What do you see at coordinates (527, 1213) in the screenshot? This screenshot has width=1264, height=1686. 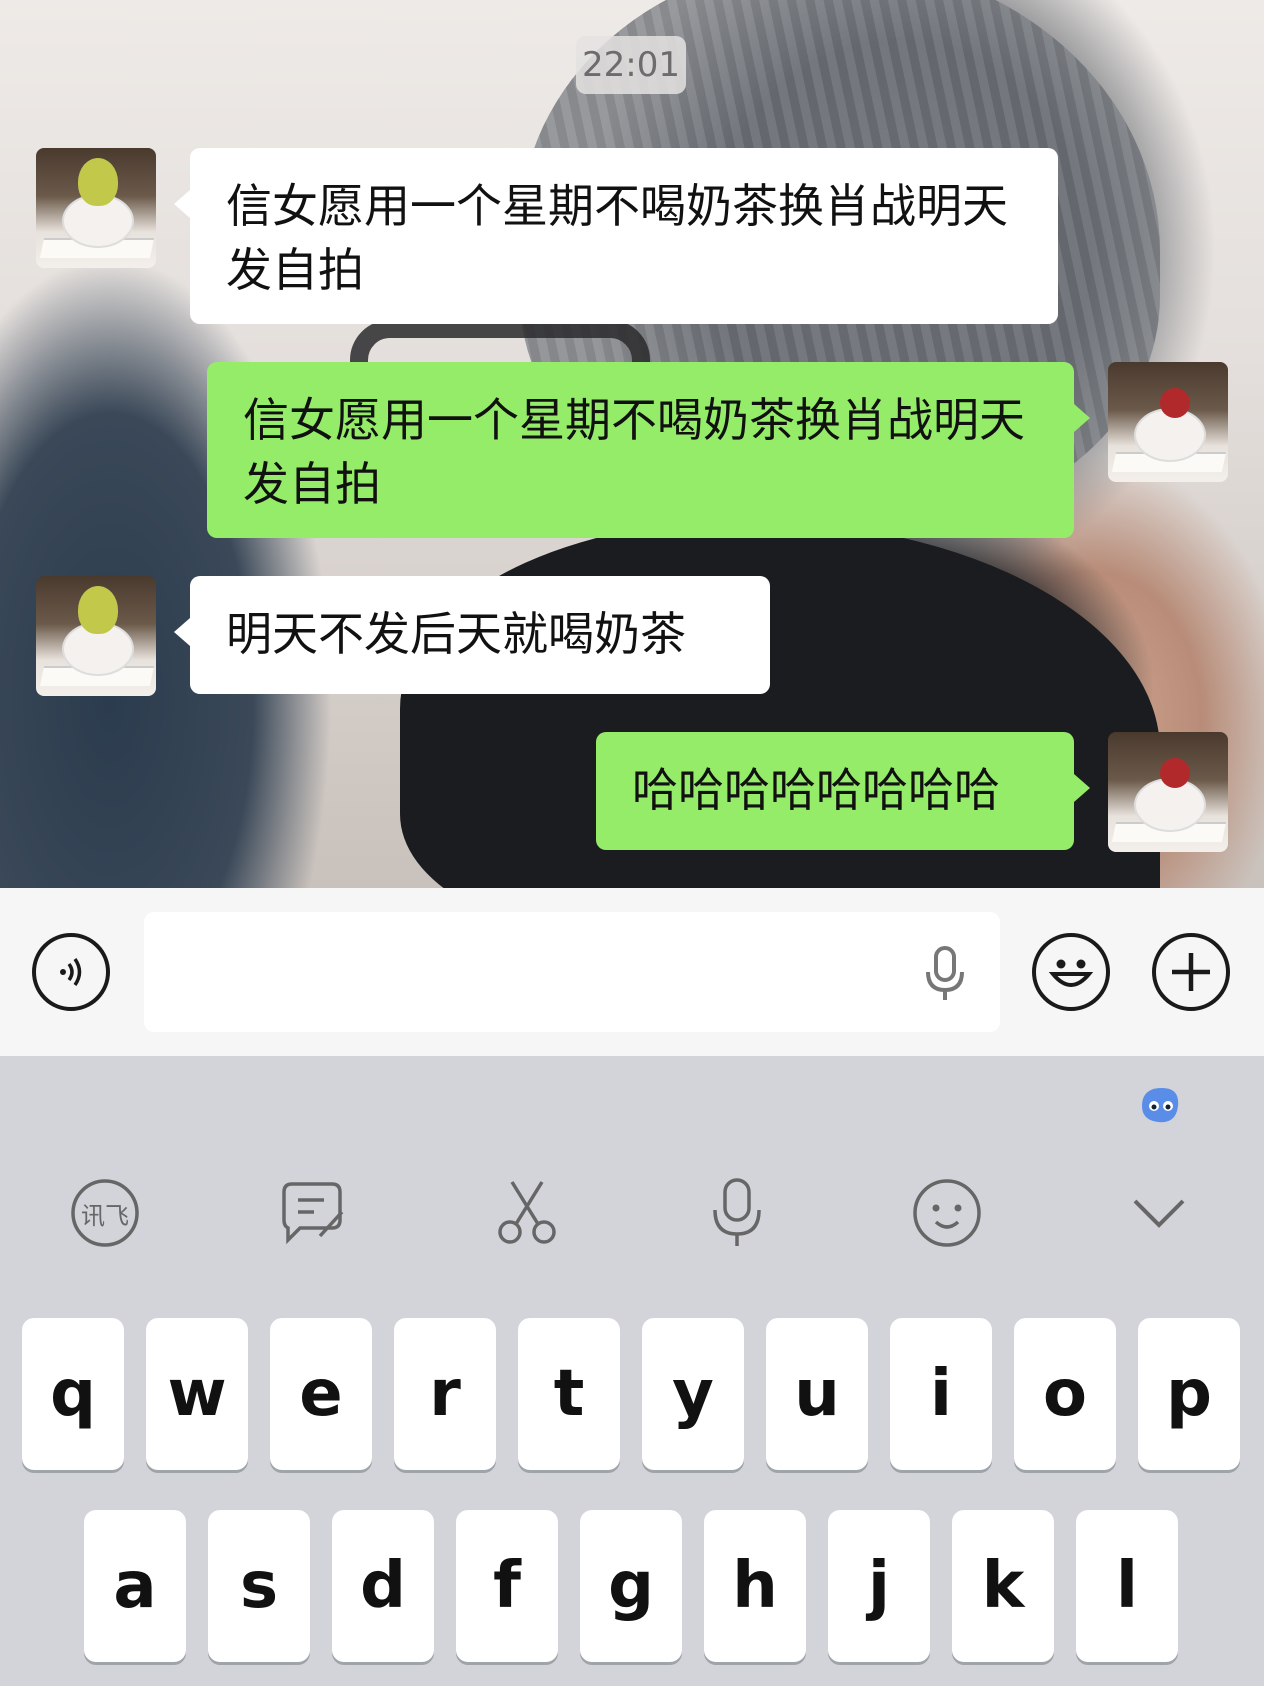 I see `scissors-icon` at bounding box center [527, 1213].